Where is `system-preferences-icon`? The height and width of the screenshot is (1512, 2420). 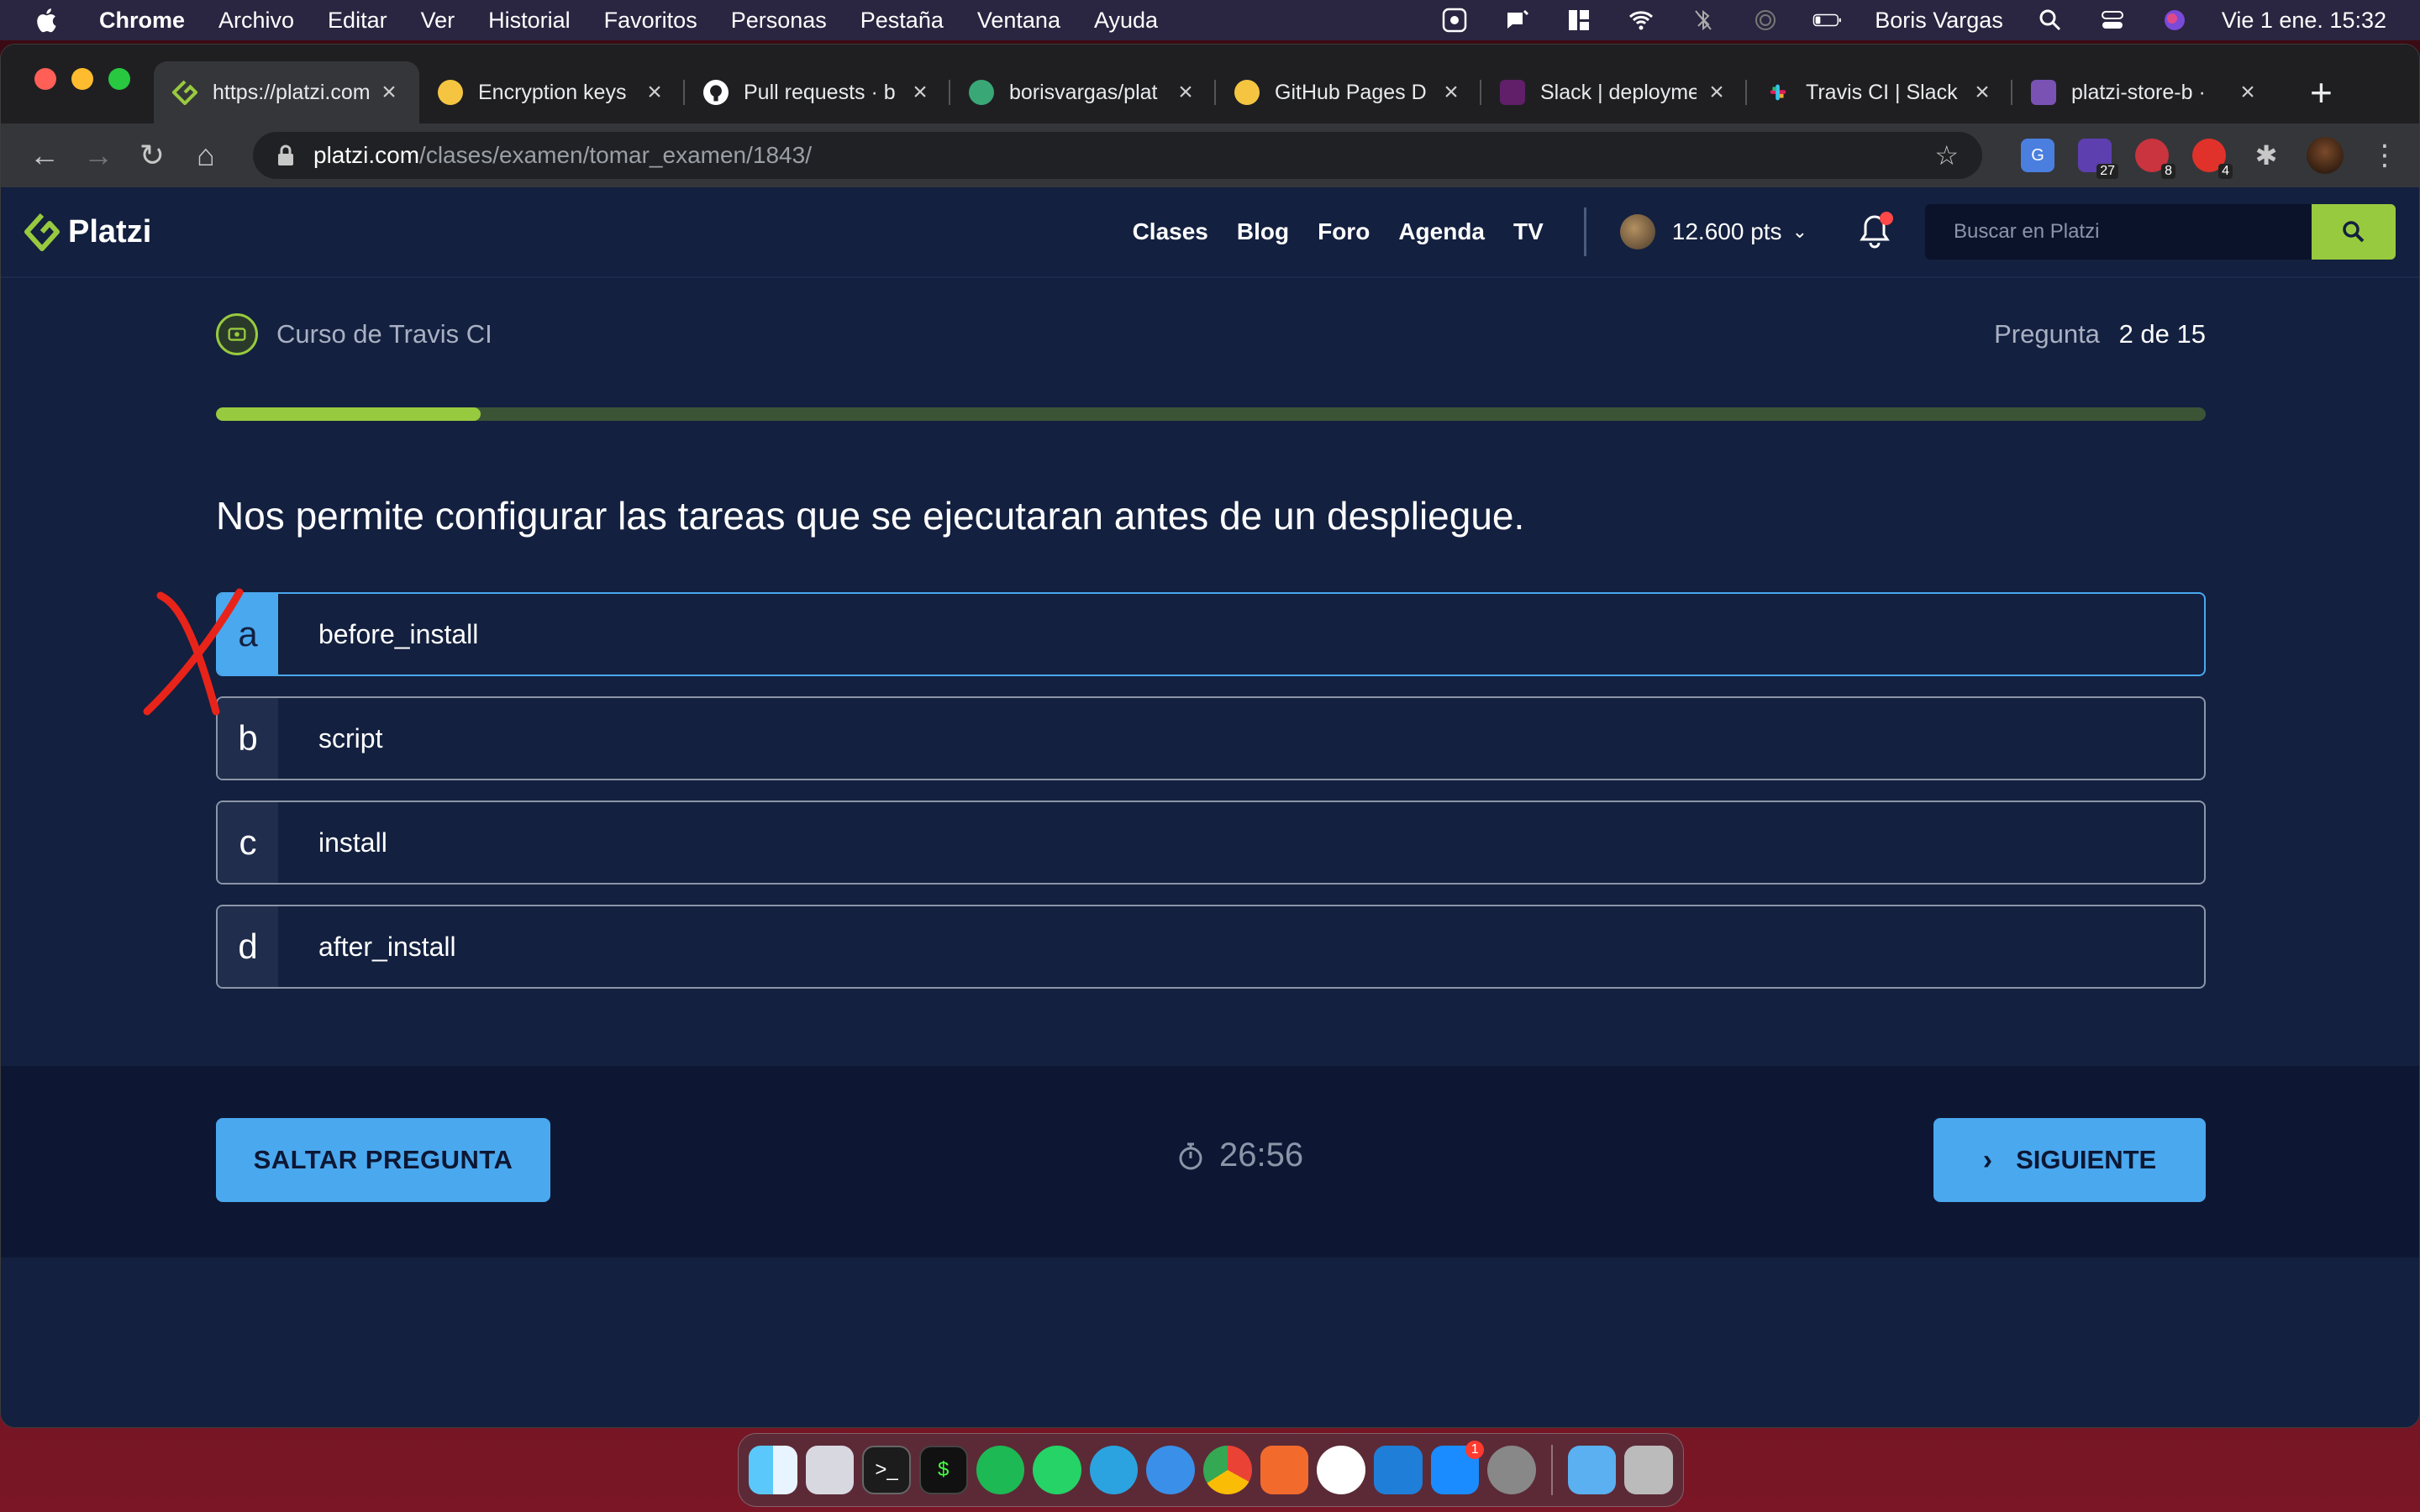 system-preferences-icon is located at coordinates (1511, 1470).